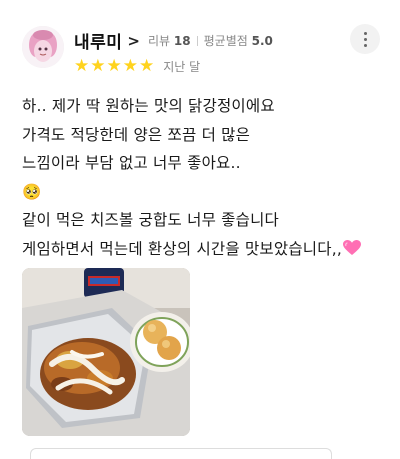  I want to click on review-line: 하.. 제가 딱 원하는 맛의 닭강정이에요, so click(148, 106).